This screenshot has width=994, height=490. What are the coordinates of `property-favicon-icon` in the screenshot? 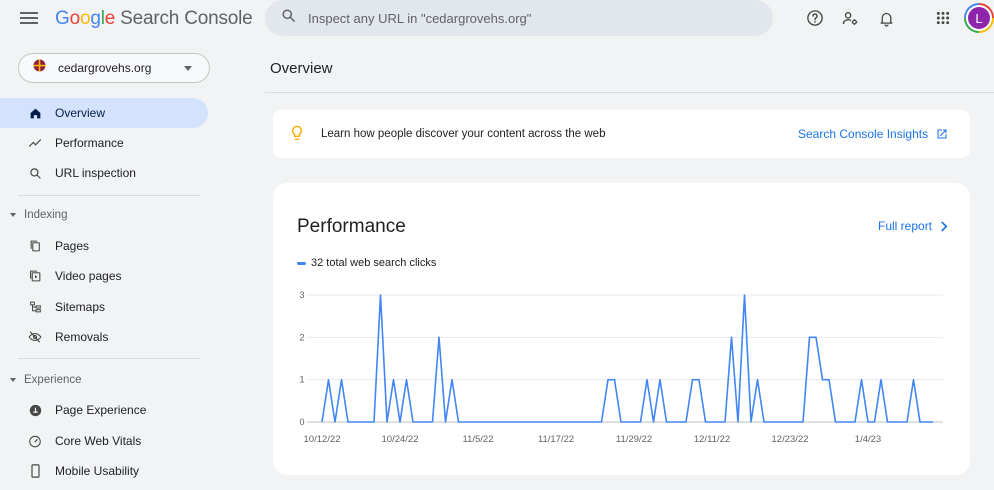 It's located at (39, 68).